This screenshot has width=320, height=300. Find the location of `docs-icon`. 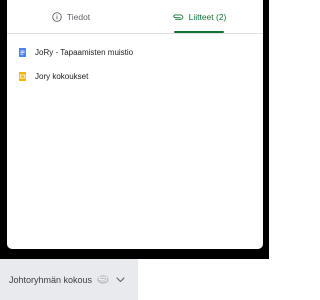

docs-icon is located at coordinates (22, 52).